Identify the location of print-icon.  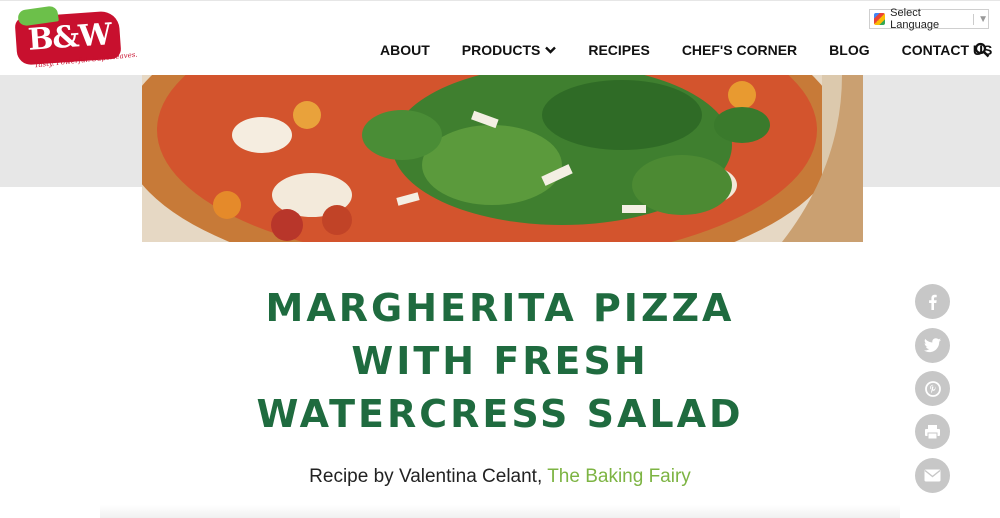
(932, 431).